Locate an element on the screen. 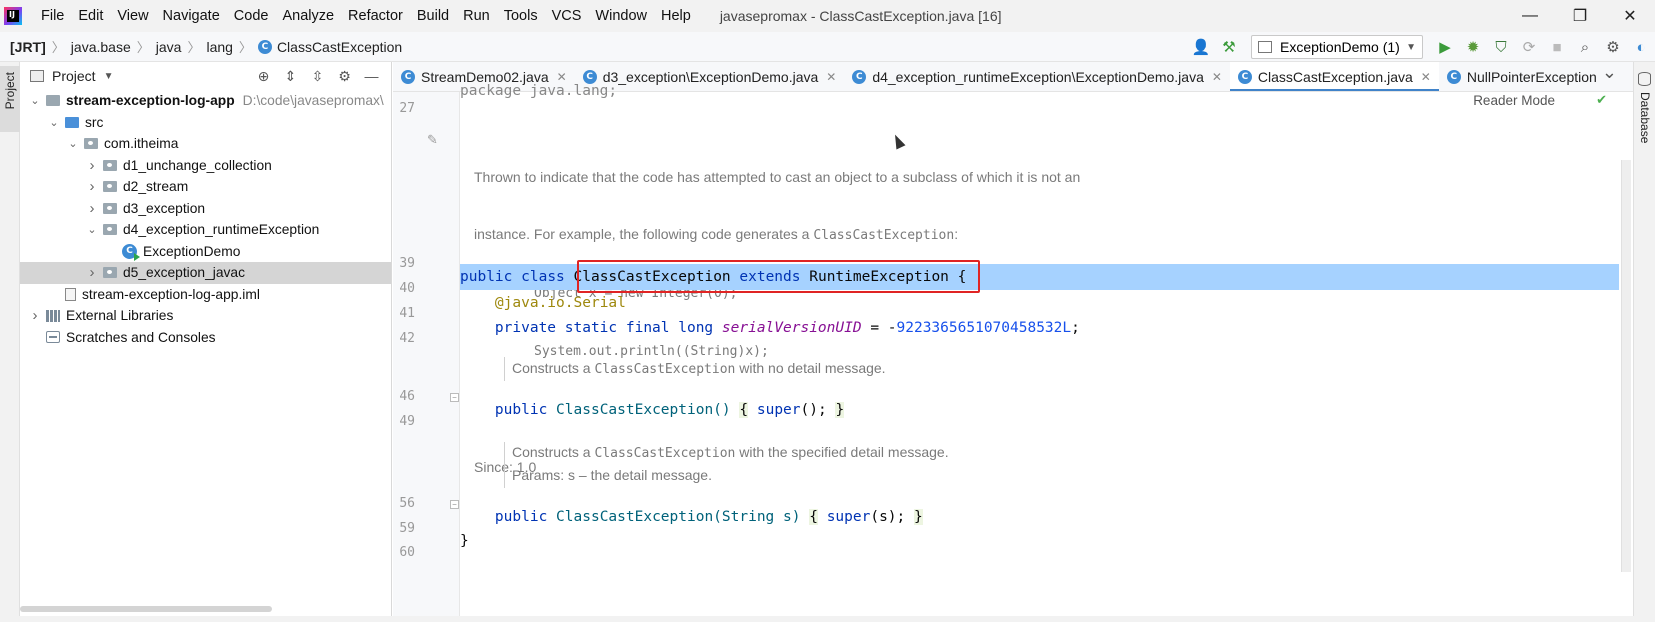 The image size is (1655, 622). iml-file-icon is located at coordinates (70, 294).